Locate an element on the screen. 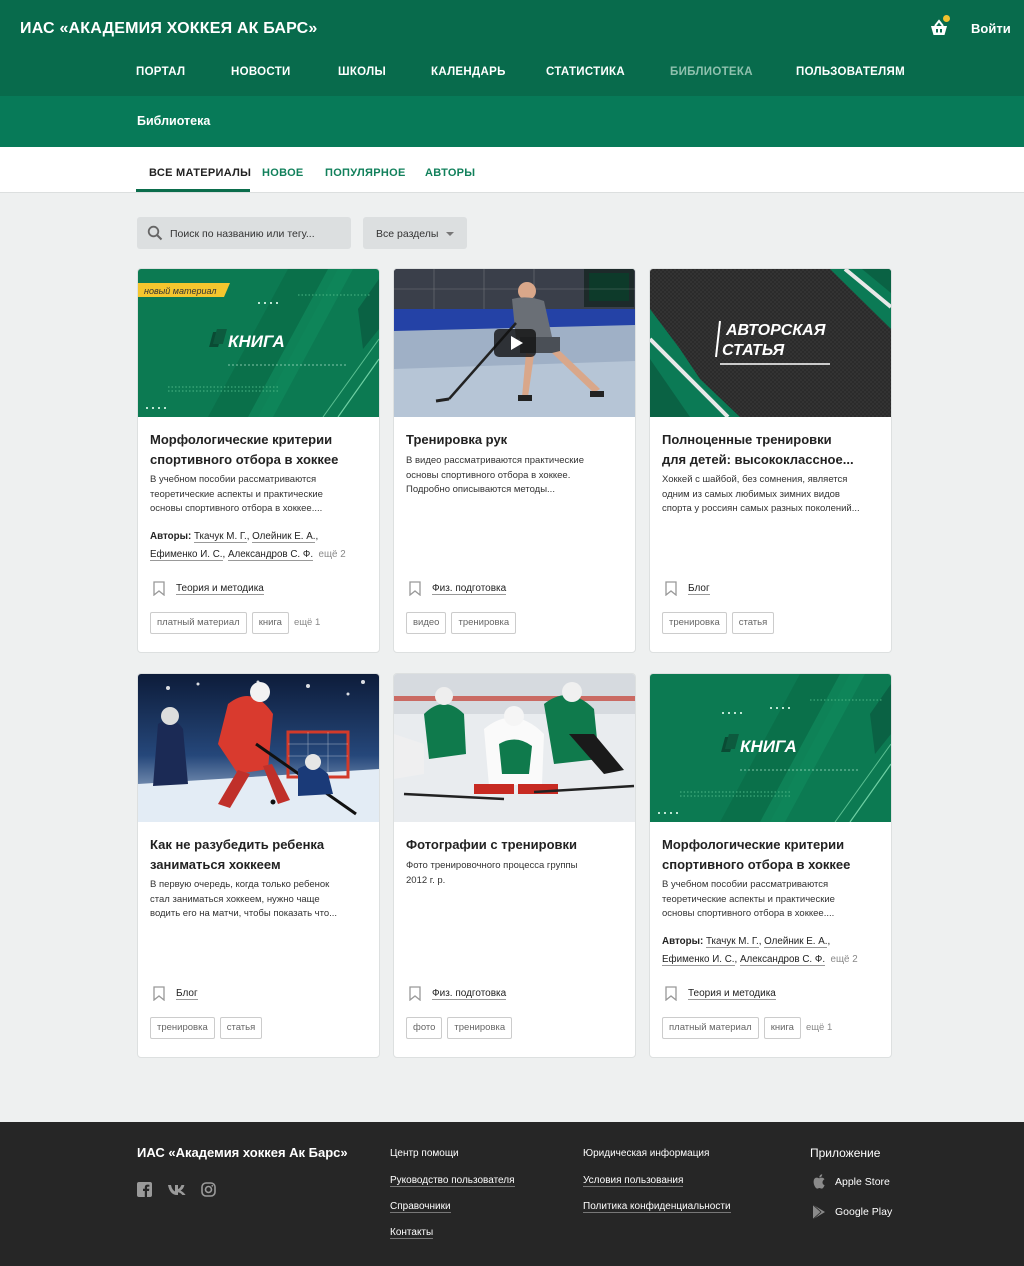 This screenshot has height=1266, width=1024. section-title: Библиотека is located at coordinates (174, 121).